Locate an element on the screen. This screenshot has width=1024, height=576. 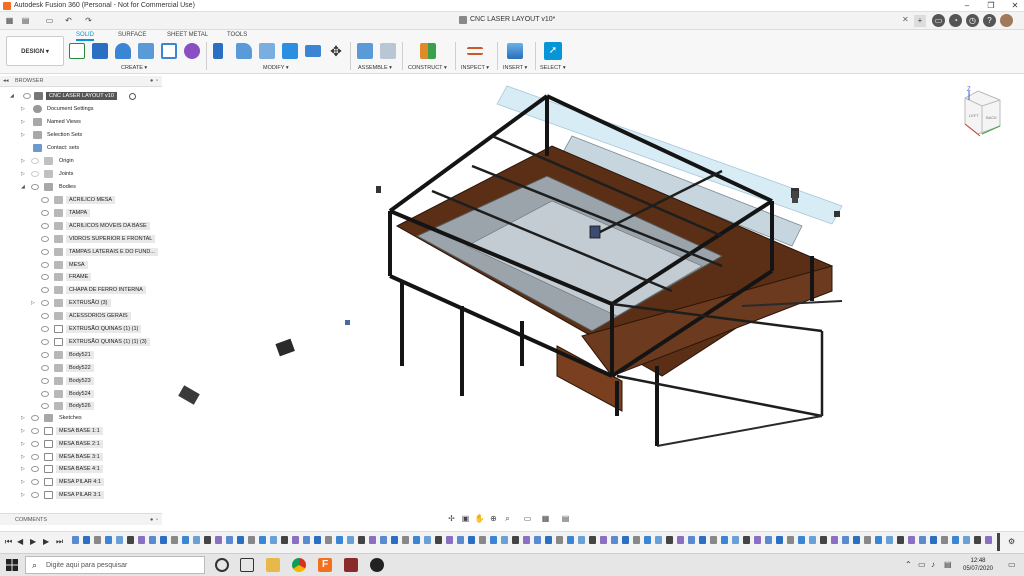
keyboard-layout-icon: ▤ is located at coordinates (948, 564).